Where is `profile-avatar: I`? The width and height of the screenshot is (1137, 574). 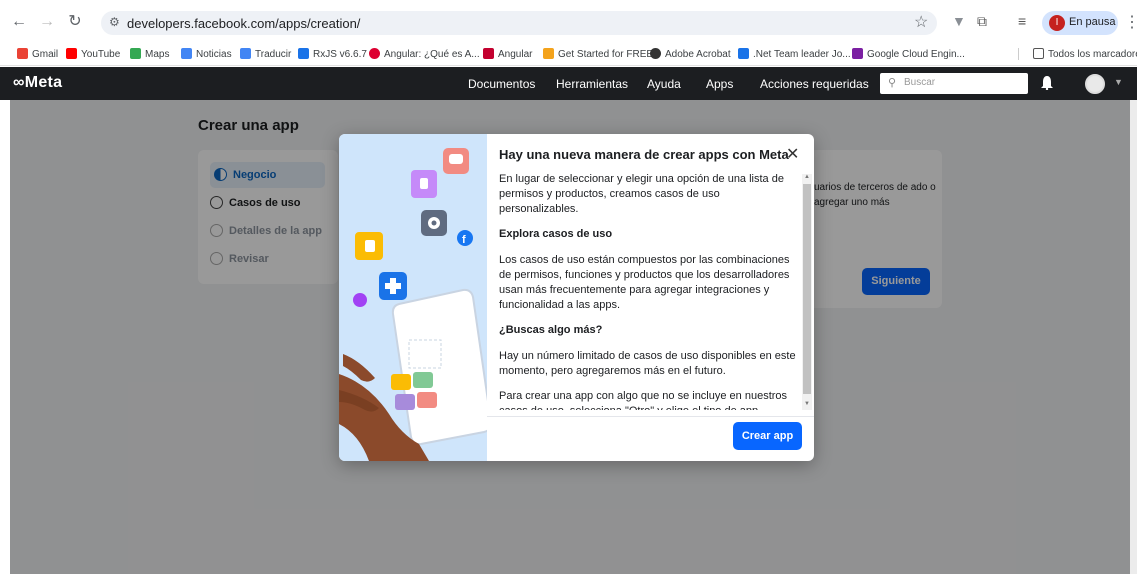
profile-avatar: I is located at coordinates (1057, 23).